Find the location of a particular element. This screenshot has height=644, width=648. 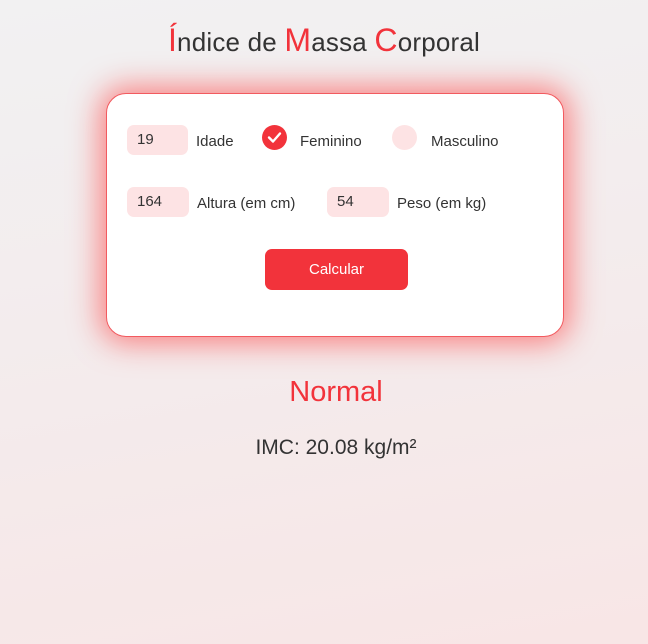

calculate-button: Calcular is located at coordinates (336, 269).